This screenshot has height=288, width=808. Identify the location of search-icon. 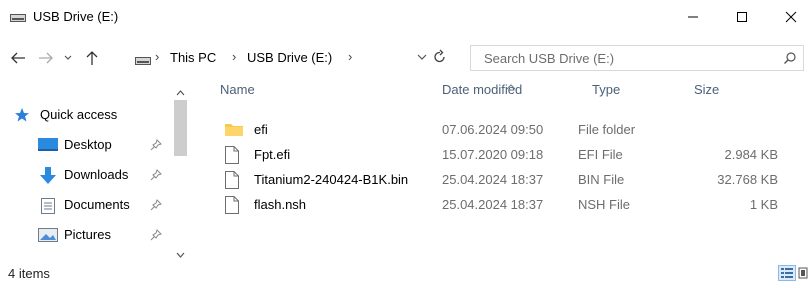
(790, 59).